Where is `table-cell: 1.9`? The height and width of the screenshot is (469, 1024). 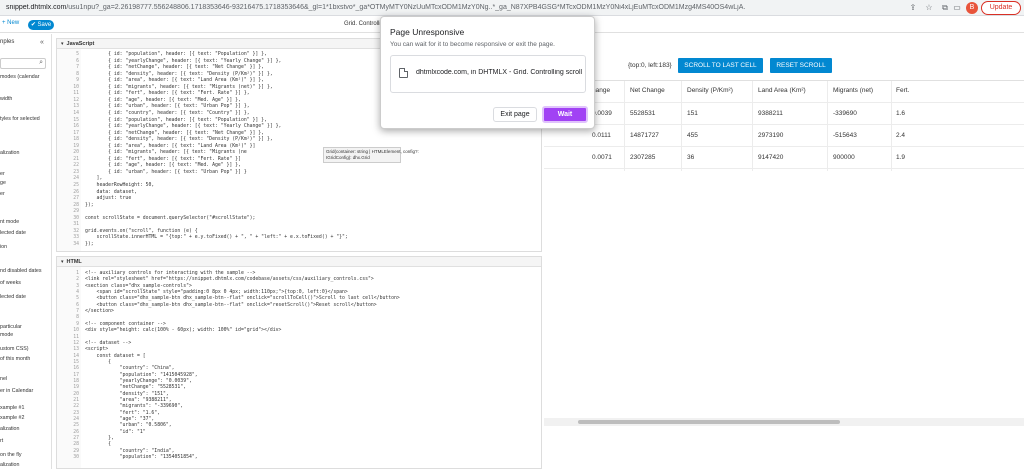 table-cell: 1.9 is located at coordinates (900, 157).